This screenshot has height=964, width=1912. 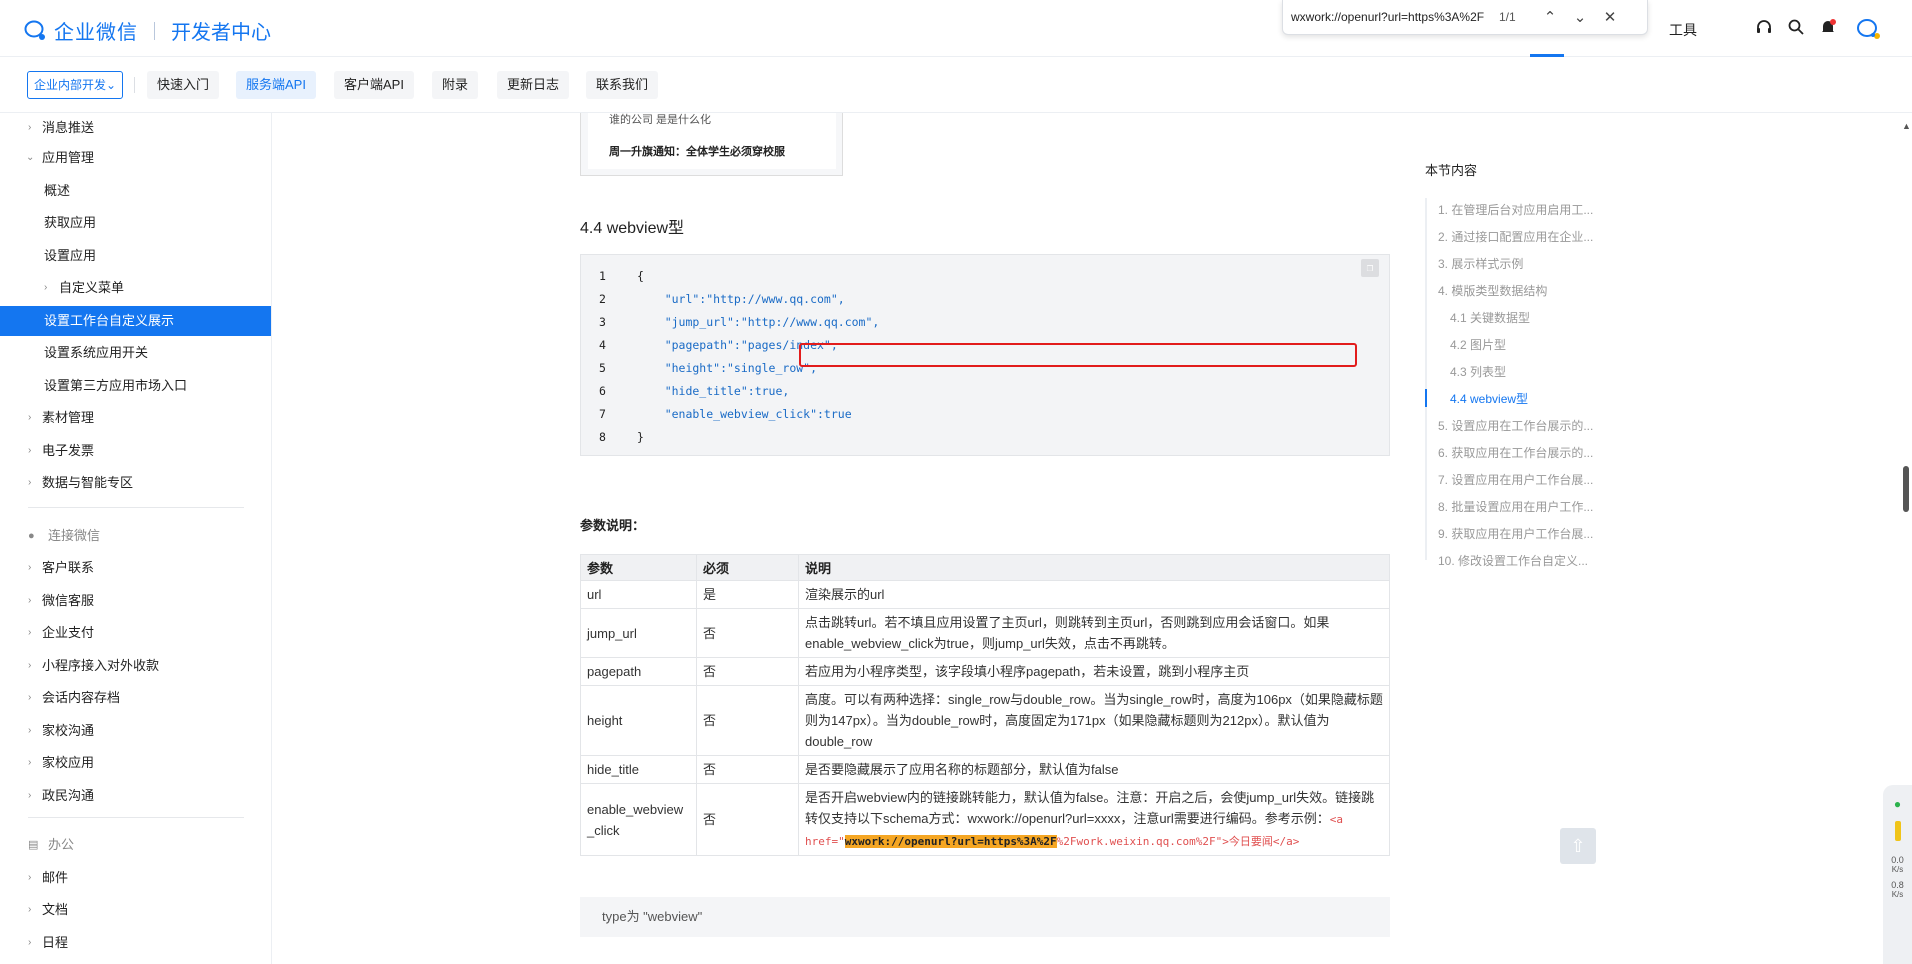 What do you see at coordinates (747, 567) in the screenshot?
I see `col-header-required: 必须` at bounding box center [747, 567].